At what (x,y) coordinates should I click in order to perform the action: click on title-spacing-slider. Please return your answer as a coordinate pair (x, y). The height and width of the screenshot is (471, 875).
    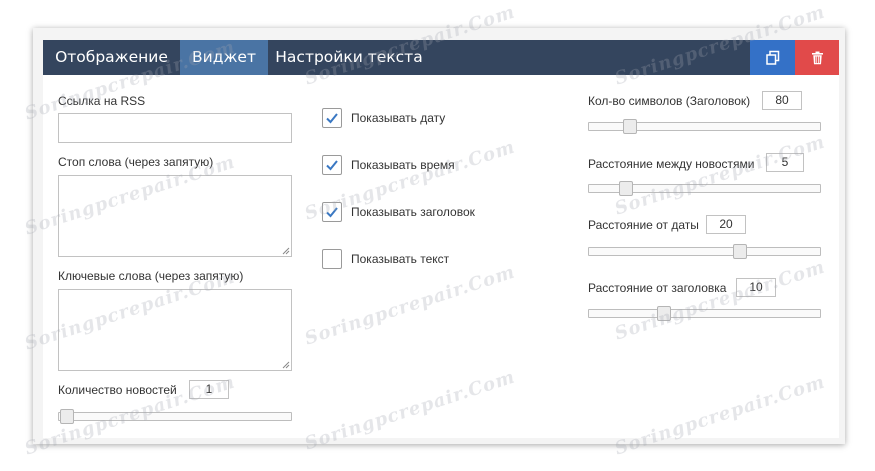
    Looking at the image, I should click on (704, 313).